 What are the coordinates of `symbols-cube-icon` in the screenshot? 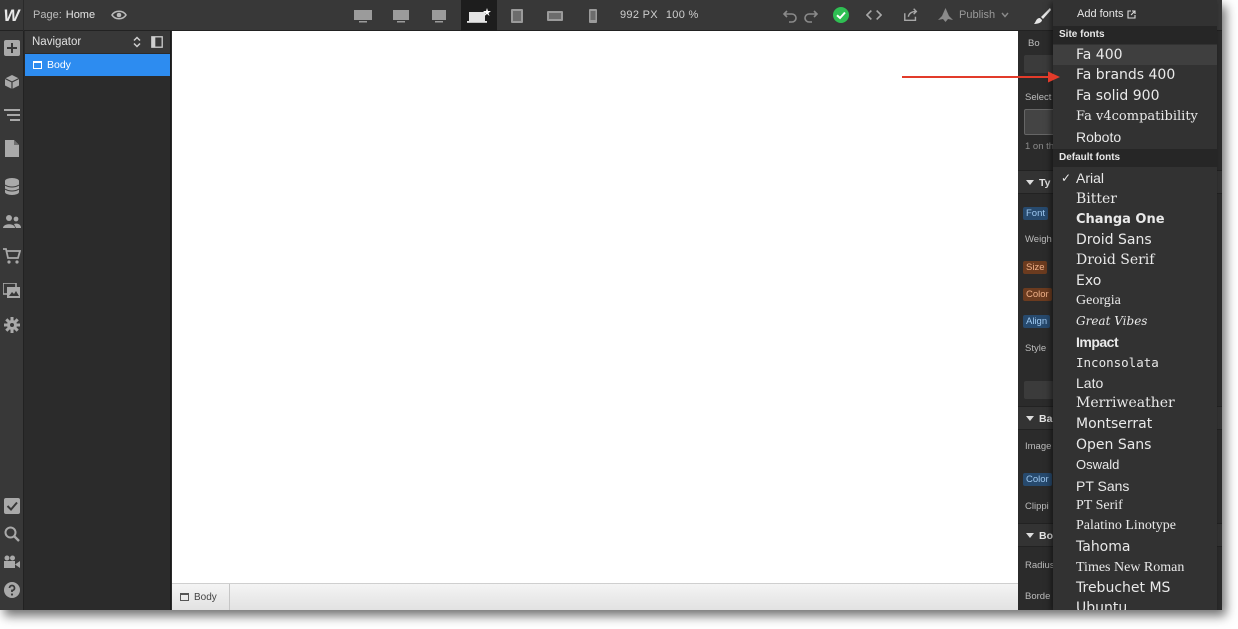 It's located at (12, 82).